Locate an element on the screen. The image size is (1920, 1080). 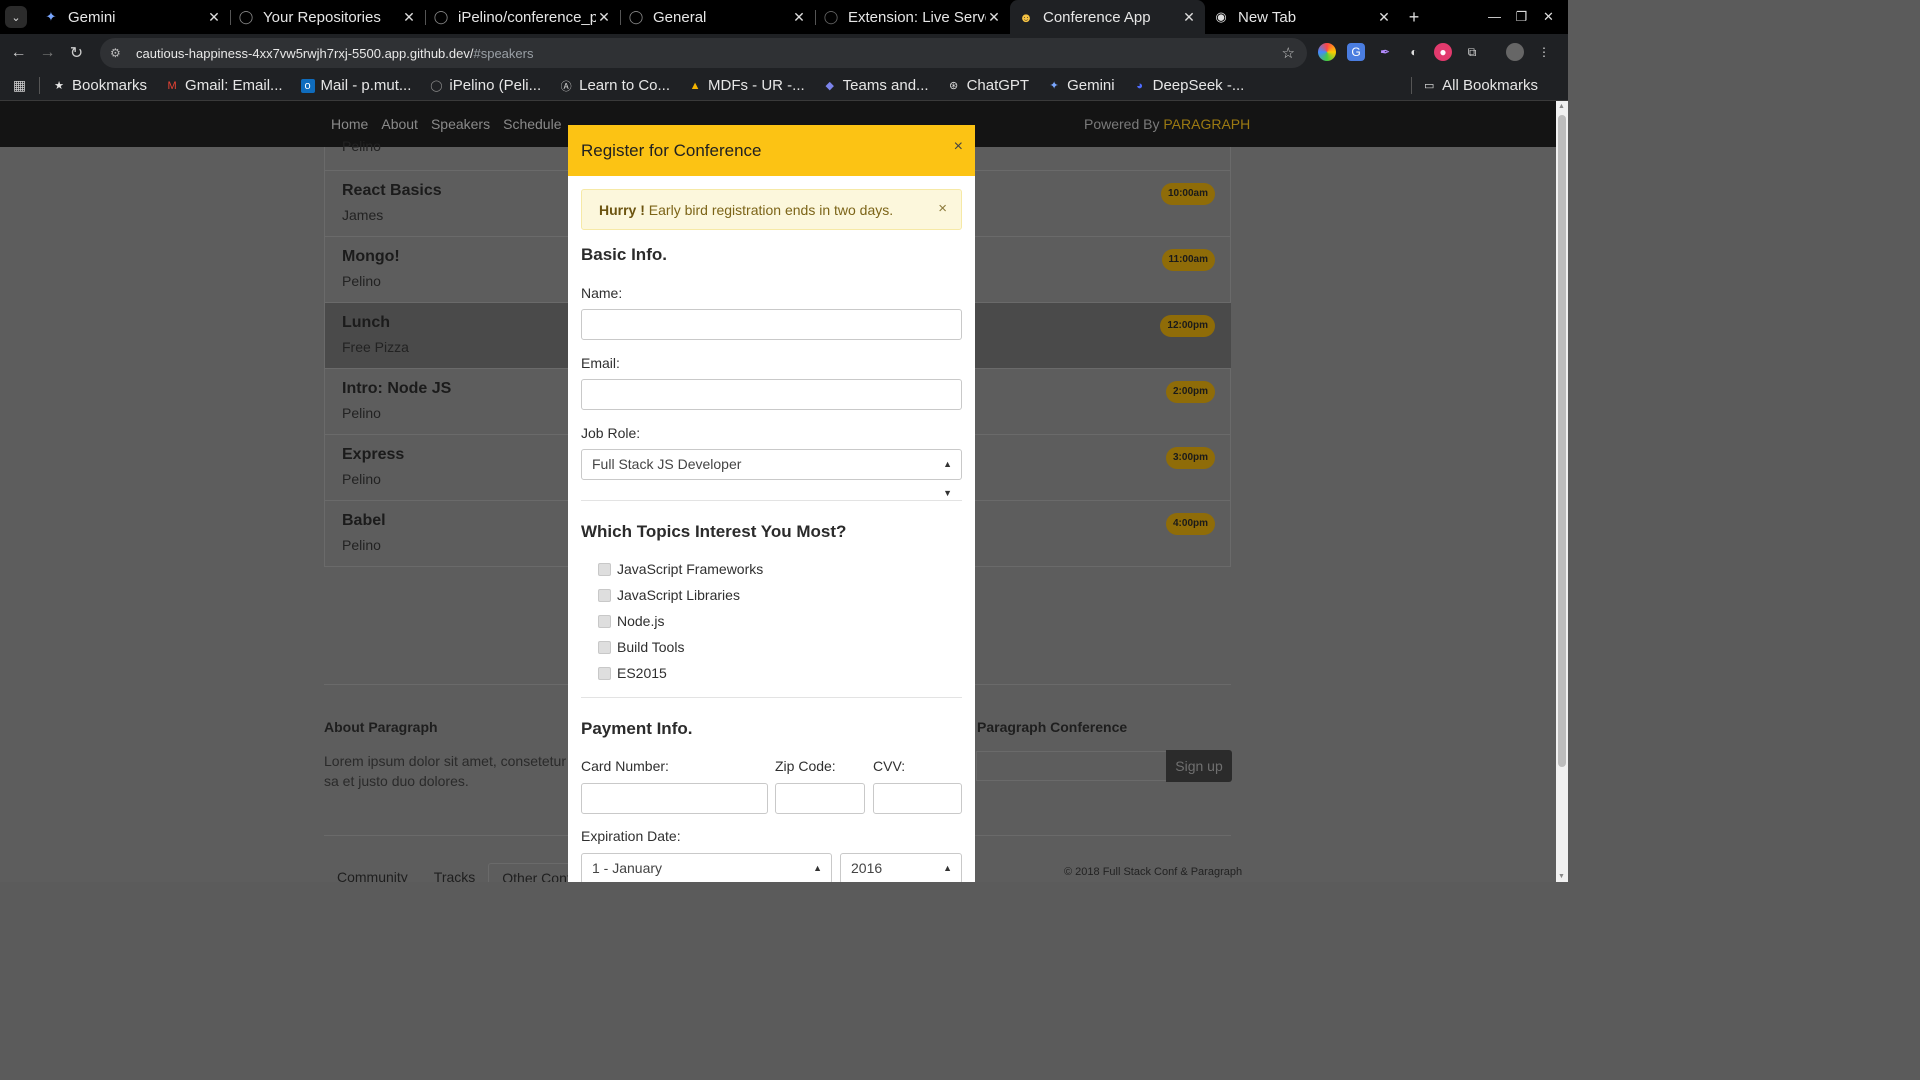
name-field is located at coordinates (771, 324).